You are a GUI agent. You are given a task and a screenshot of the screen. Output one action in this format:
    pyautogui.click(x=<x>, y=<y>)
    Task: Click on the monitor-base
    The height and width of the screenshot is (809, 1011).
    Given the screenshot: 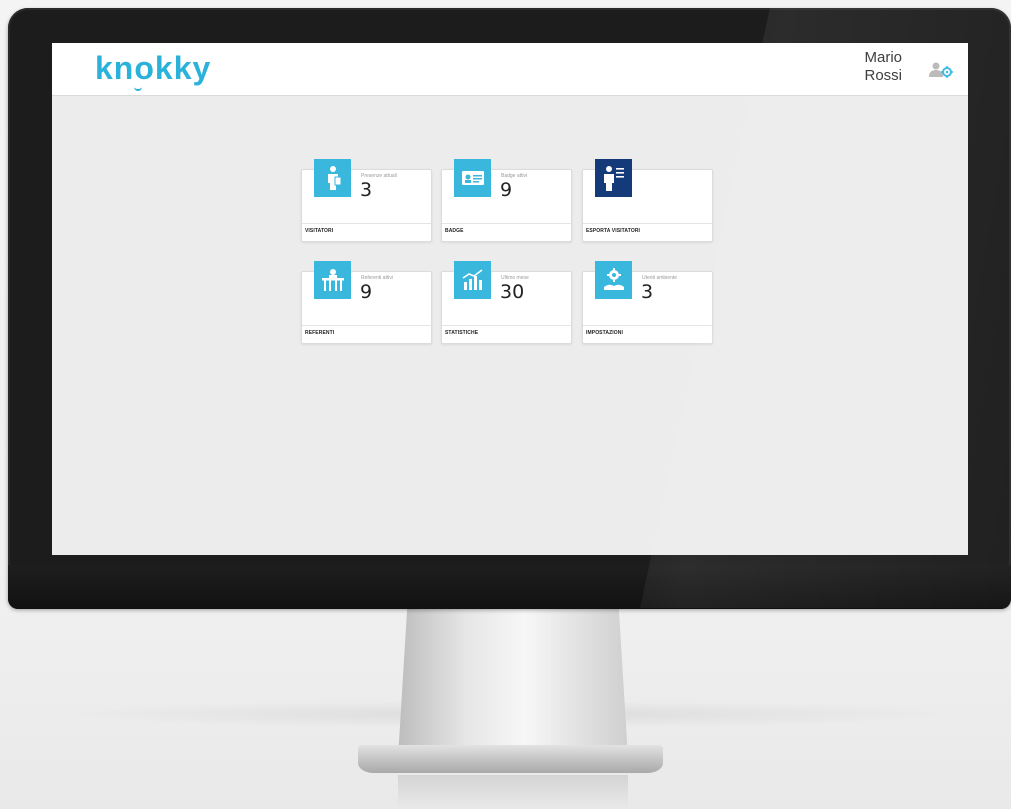 What is the action you would take?
    pyautogui.click(x=510, y=759)
    